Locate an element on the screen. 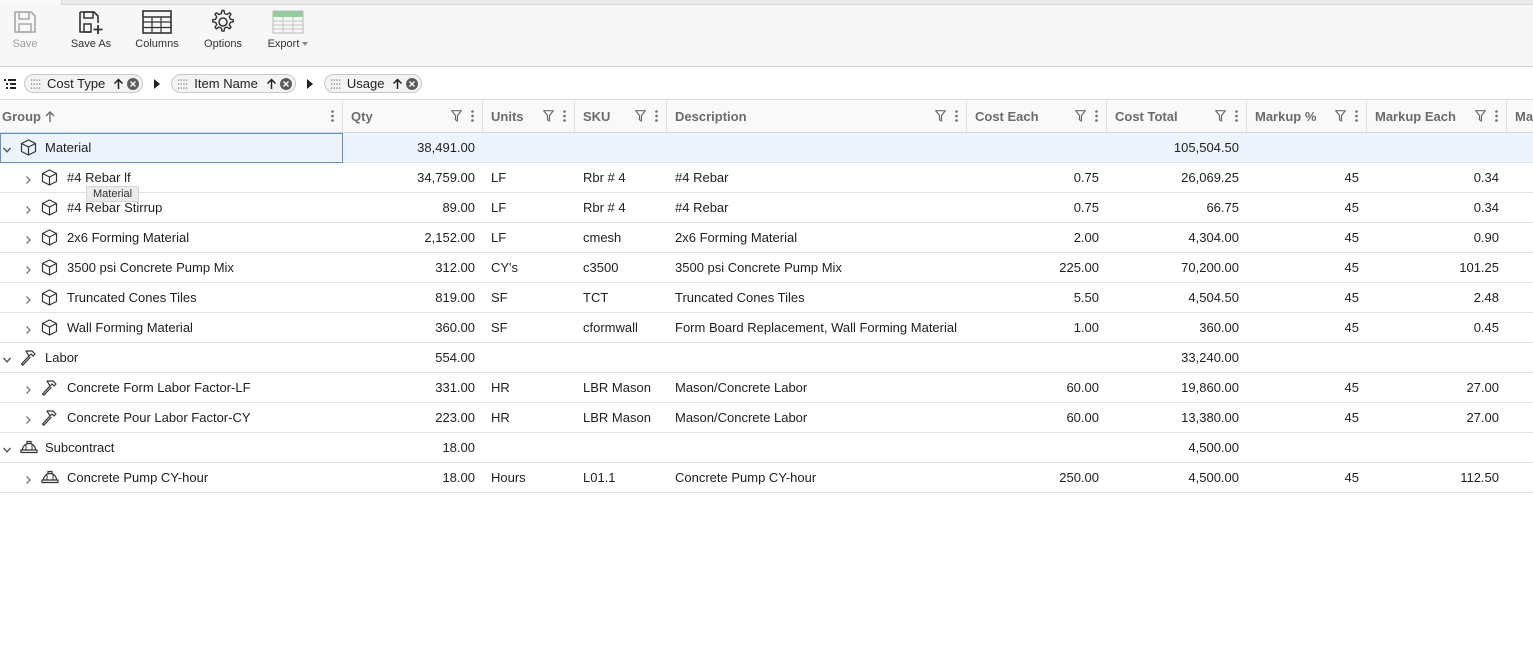  column-header-cost-total: Cost Total is located at coordinates (1177, 116).